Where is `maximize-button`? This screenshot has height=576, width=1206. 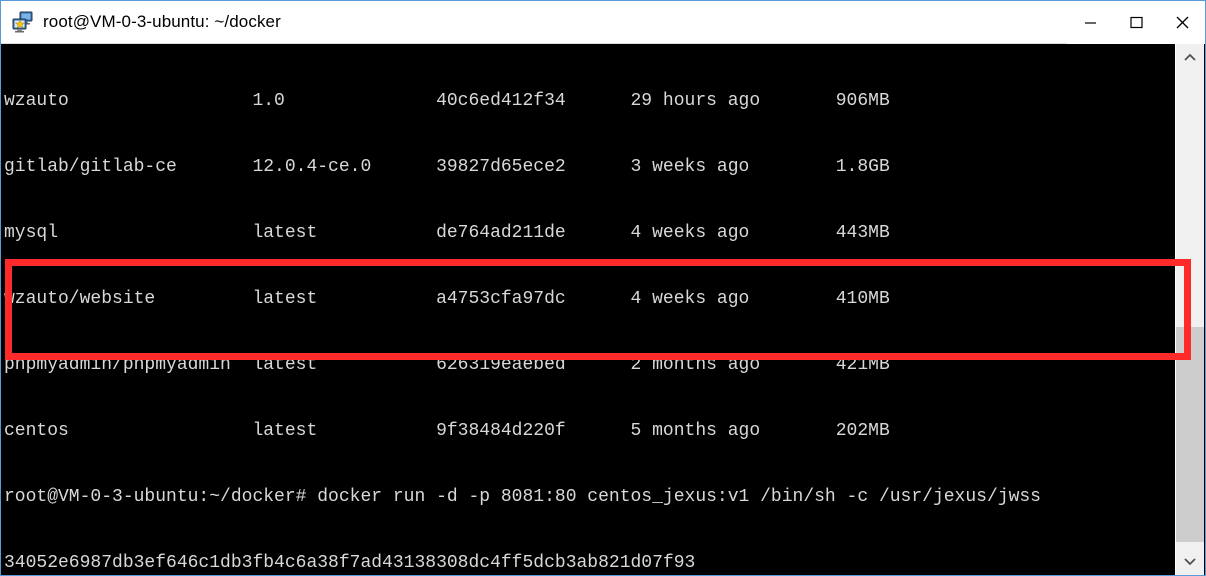
maximize-button is located at coordinates (1136, 22).